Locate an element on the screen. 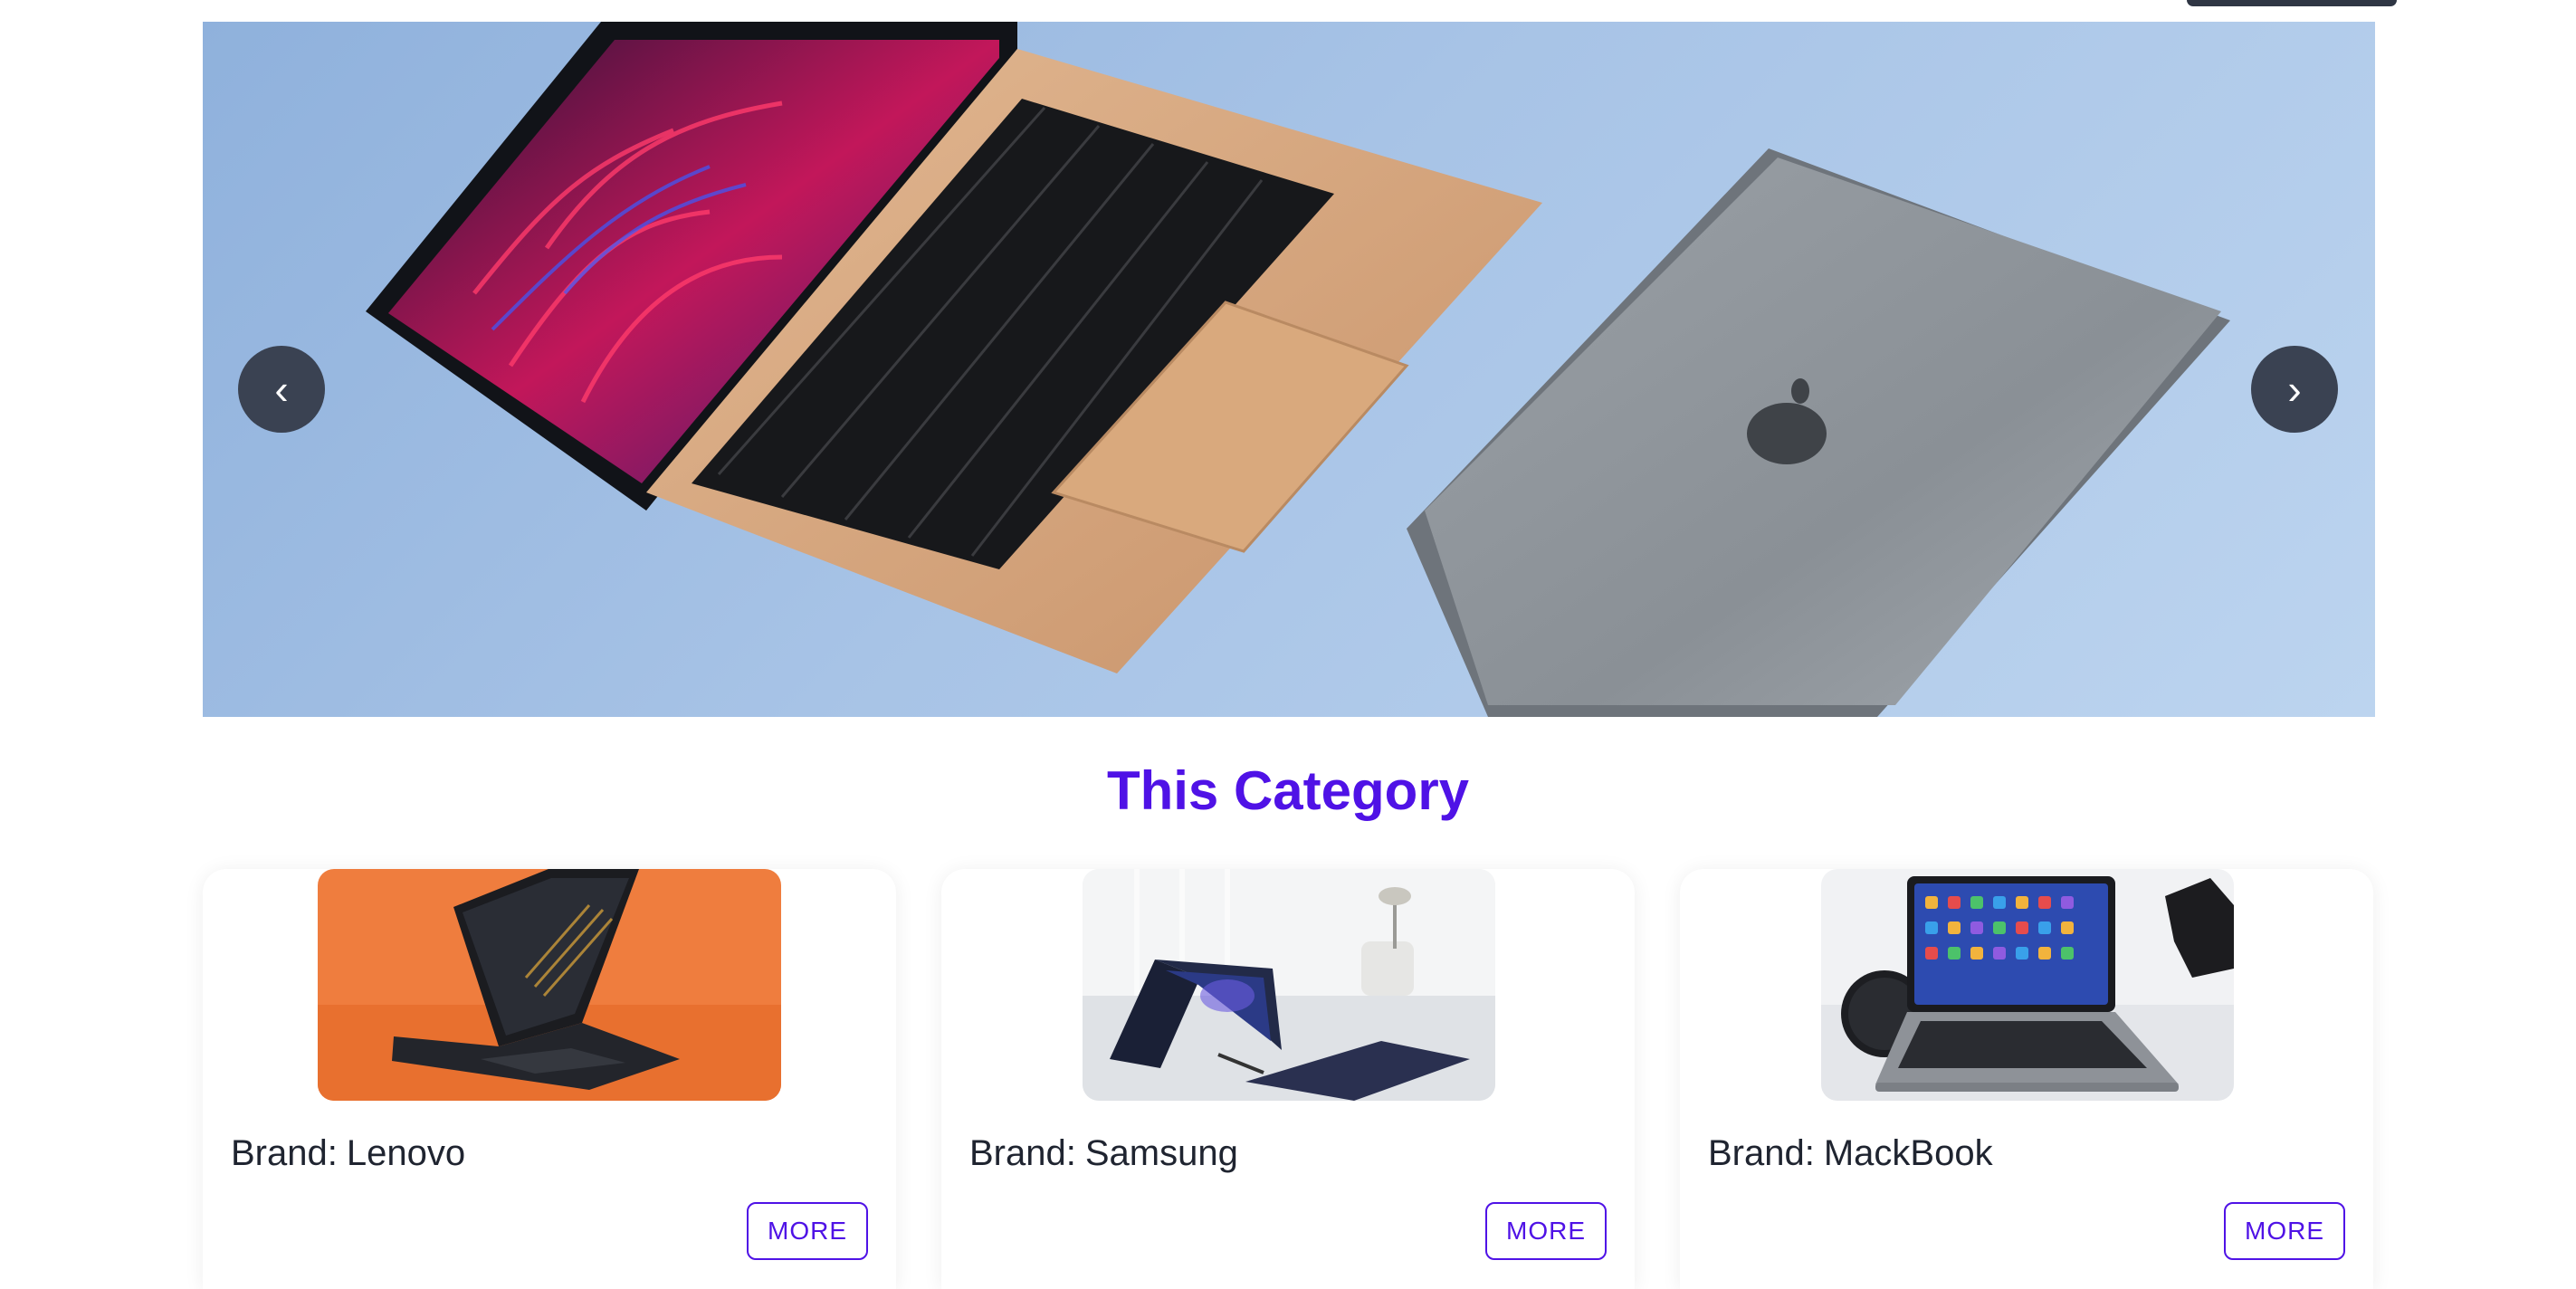 This screenshot has height=1289, width=2576. product-card-mackbook: Brand: MackBook MORE is located at coordinates (2026, 1079).